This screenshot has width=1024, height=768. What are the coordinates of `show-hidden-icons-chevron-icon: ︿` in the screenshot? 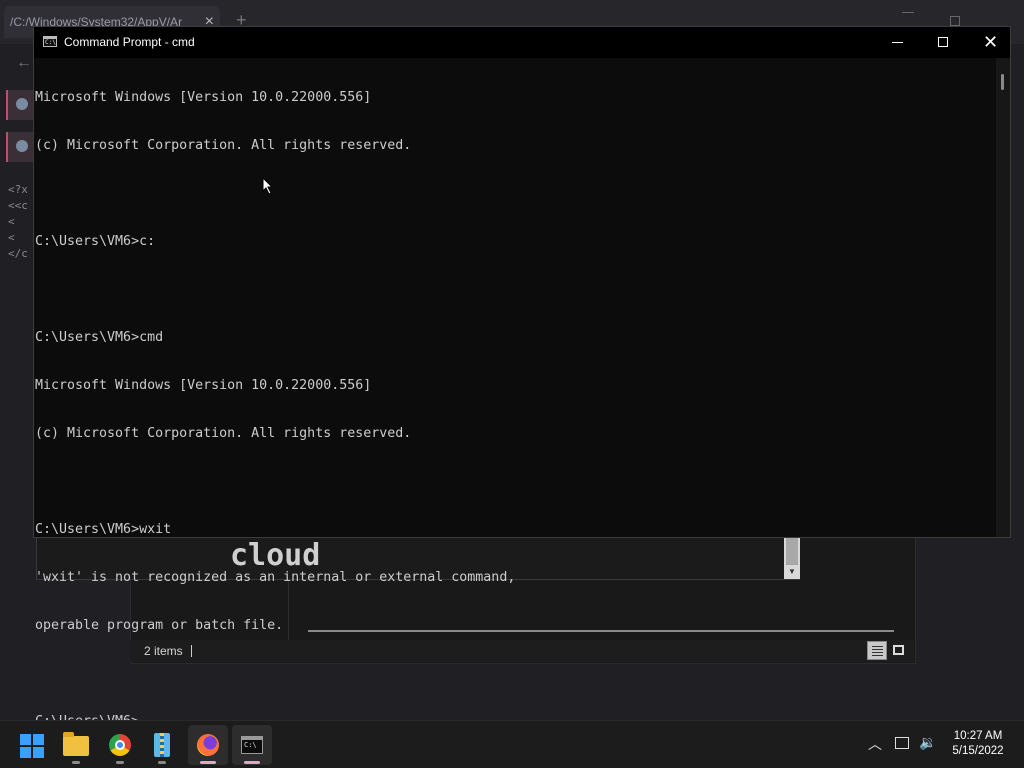 It's located at (875, 744).